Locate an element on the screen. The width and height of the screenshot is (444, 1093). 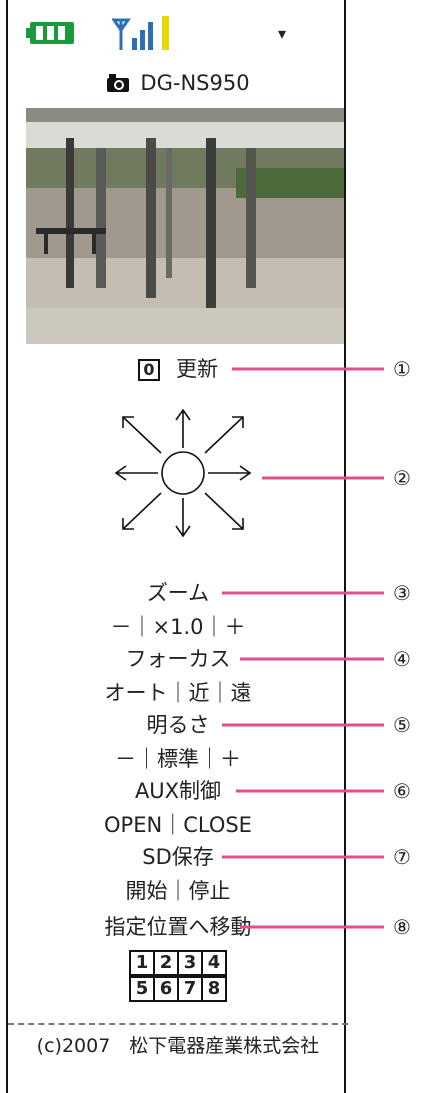
preset-key-2: 2 is located at coordinates (166, 963).